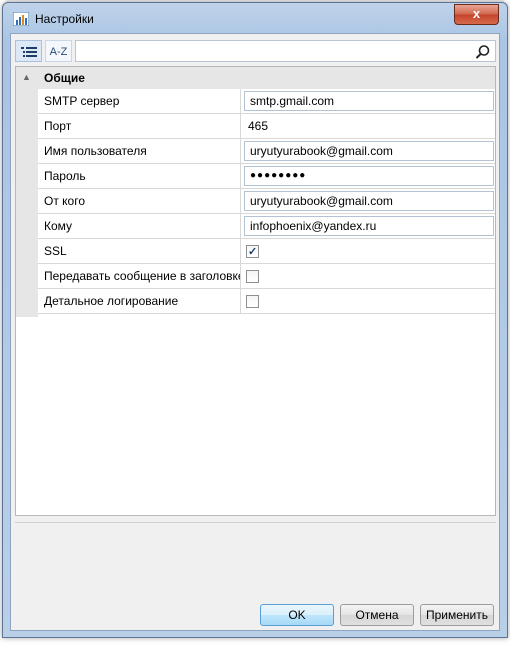 The height and width of the screenshot is (646, 510). I want to click on property-row-password: Пароль ●●●●●●●●, so click(266, 176).